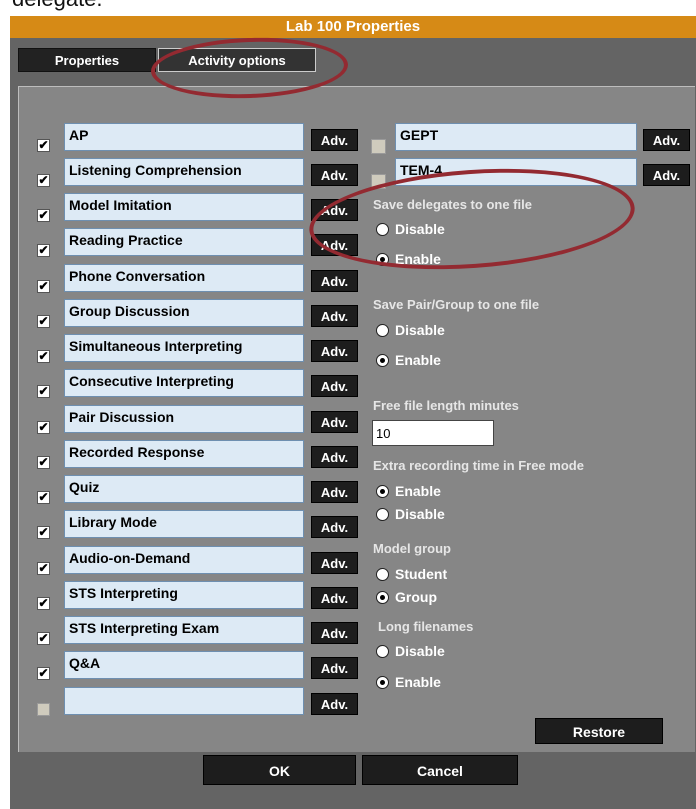  Describe the element at coordinates (279, 770) in the screenshot. I see `ok-button: OK` at that location.